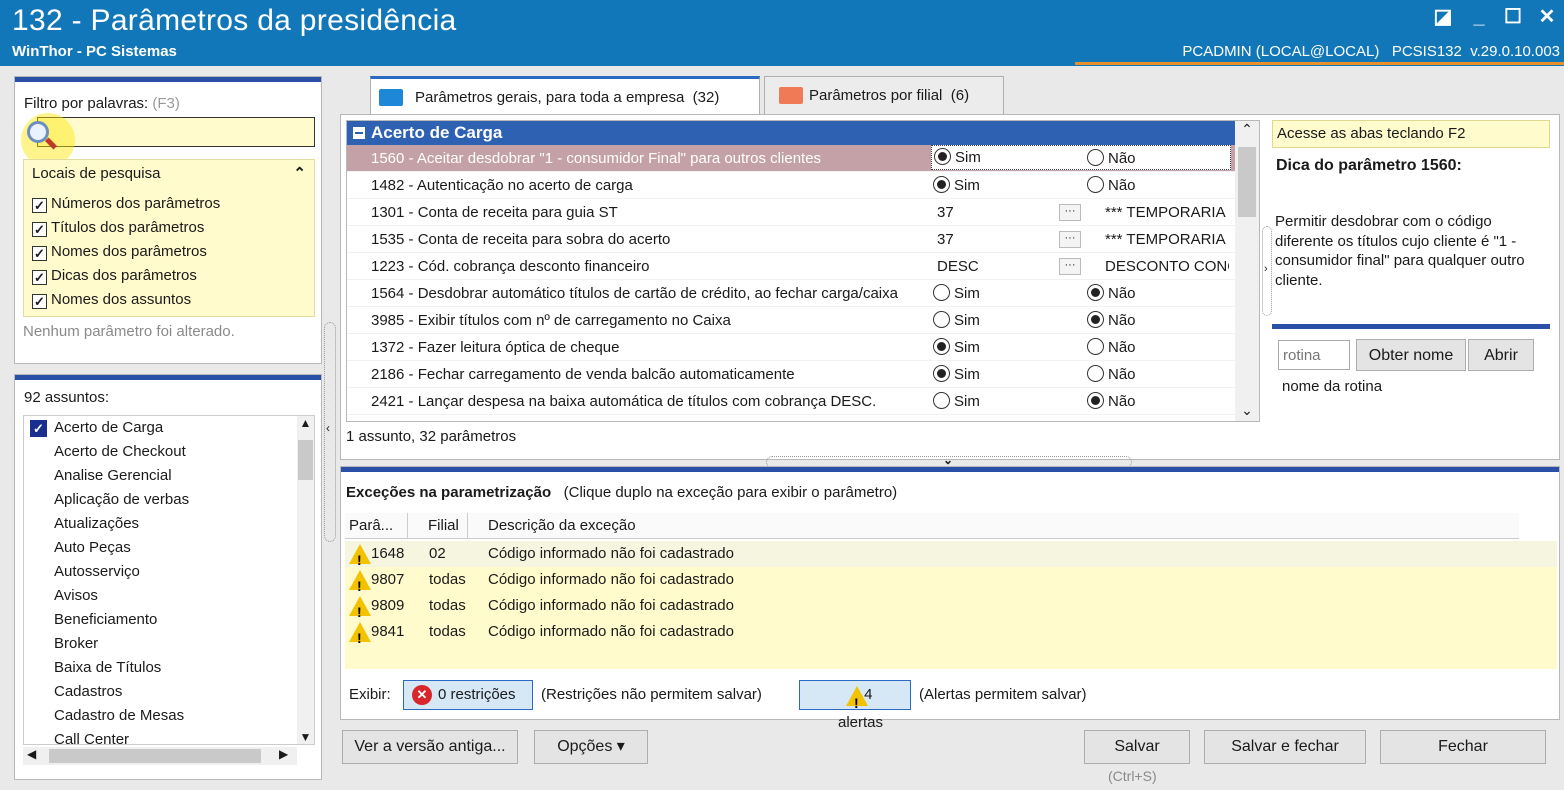 Image resolution: width=1564 pixels, height=790 pixels. I want to click on subject-item: Acerto de Checkout, so click(169, 452).